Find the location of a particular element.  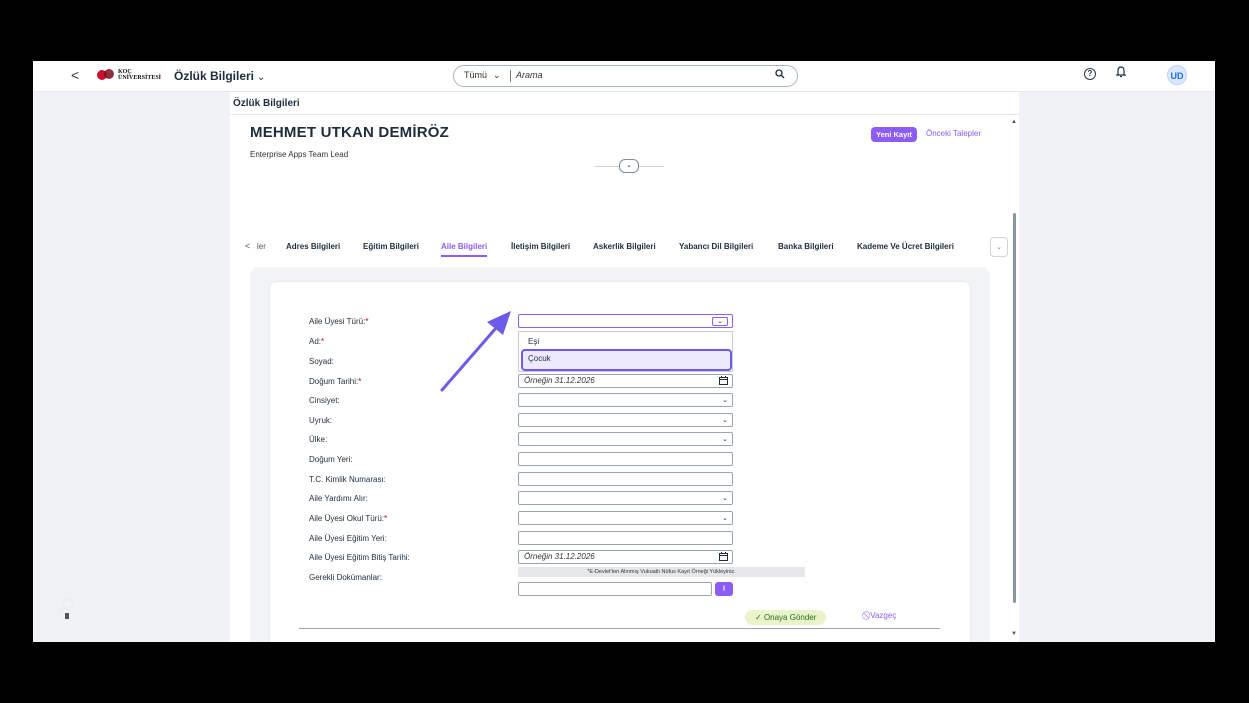

dropdown-option-spouse: Eşi is located at coordinates (533, 341).